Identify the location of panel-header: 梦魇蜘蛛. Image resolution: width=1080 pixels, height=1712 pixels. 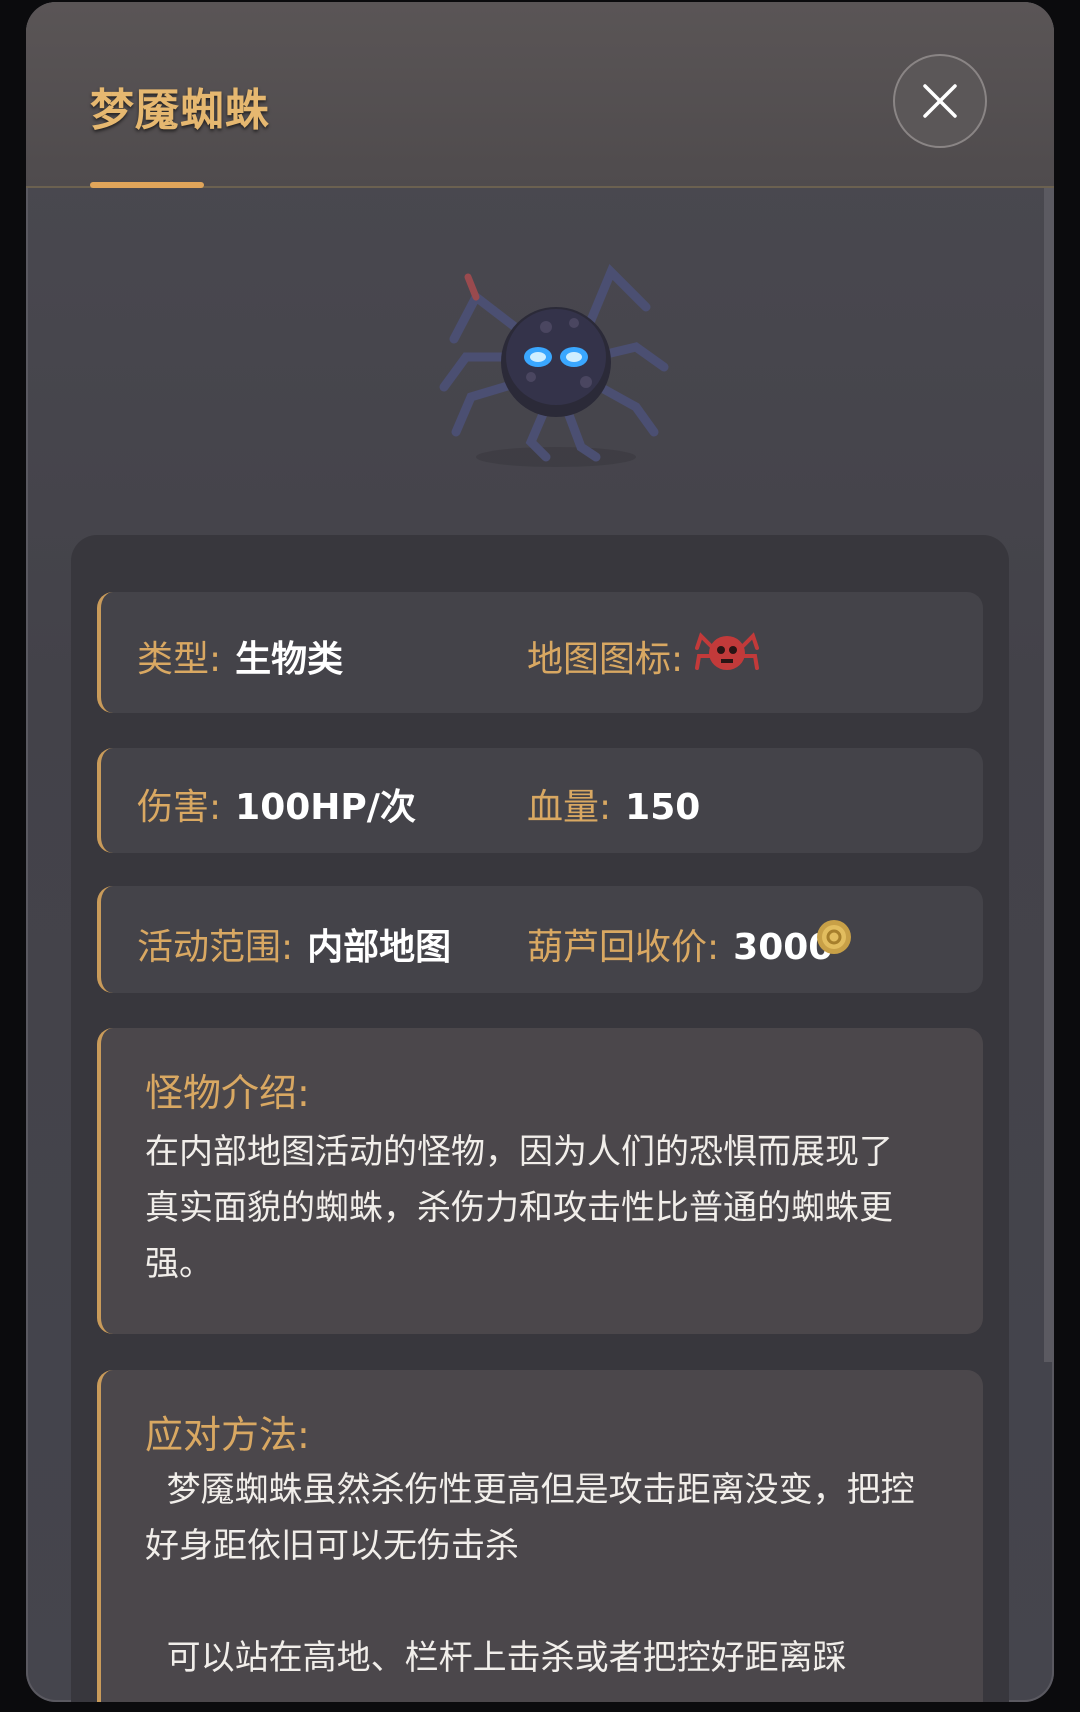
(540, 95).